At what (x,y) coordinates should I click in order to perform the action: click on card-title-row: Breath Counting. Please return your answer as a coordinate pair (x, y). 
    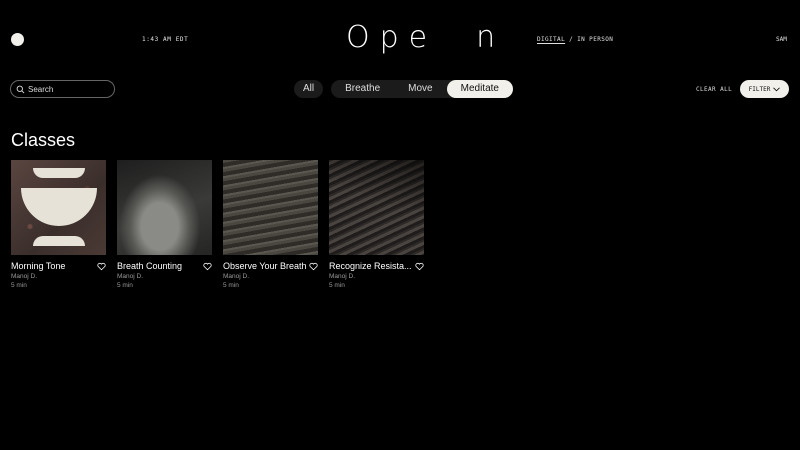
    Looking at the image, I should click on (164, 266).